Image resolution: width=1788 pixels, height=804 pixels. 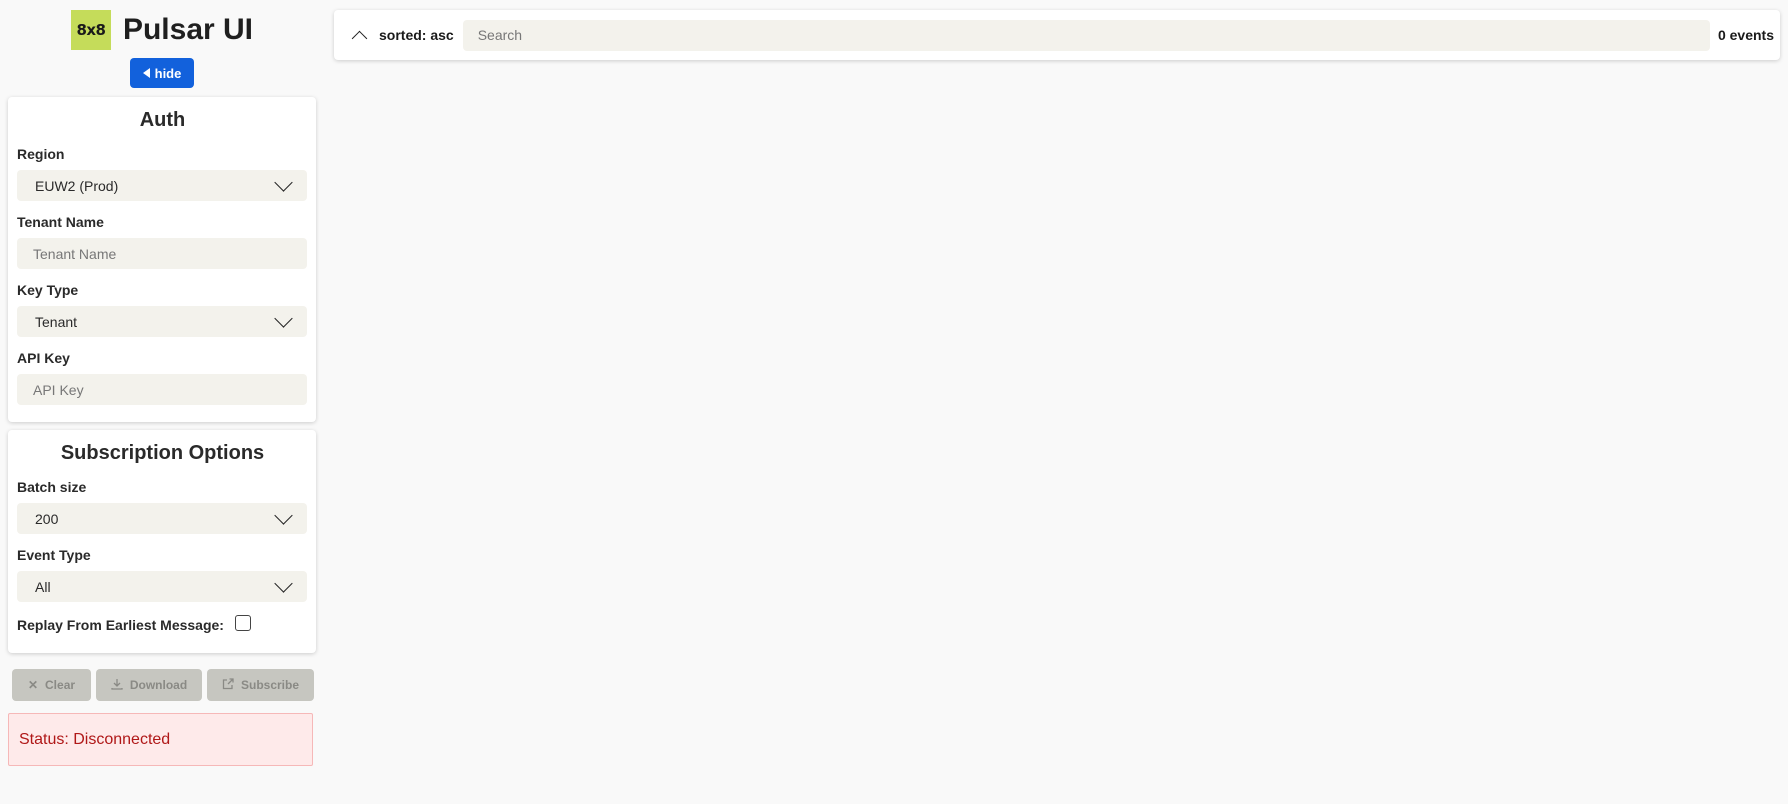 What do you see at coordinates (162, 185) in the screenshot?
I see `region-select: EUW2 (Prod)` at bounding box center [162, 185].